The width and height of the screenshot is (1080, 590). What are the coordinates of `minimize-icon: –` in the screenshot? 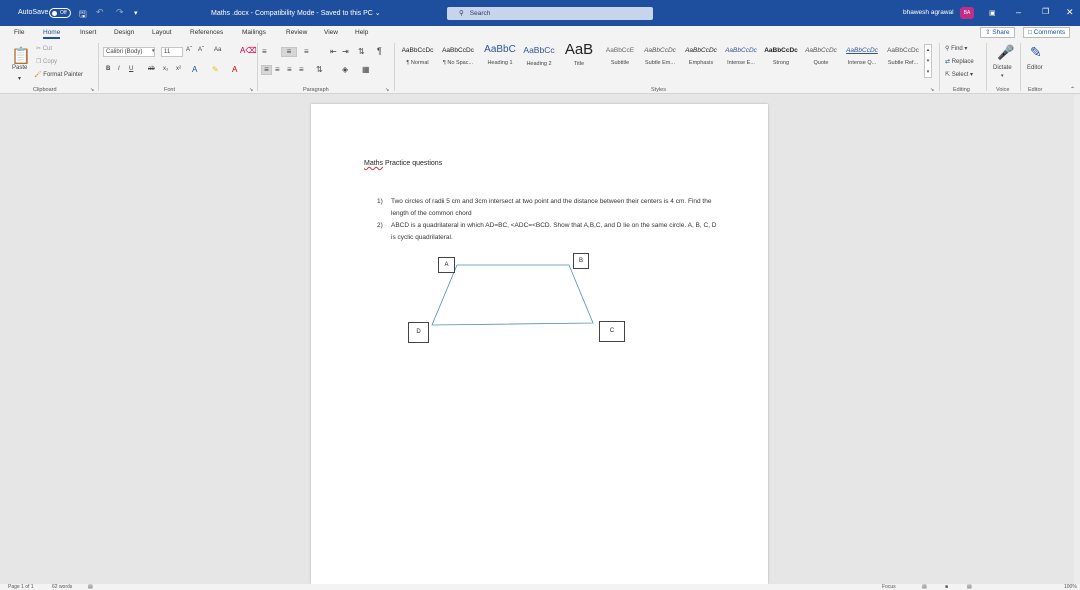 It's located at (1018, 12).